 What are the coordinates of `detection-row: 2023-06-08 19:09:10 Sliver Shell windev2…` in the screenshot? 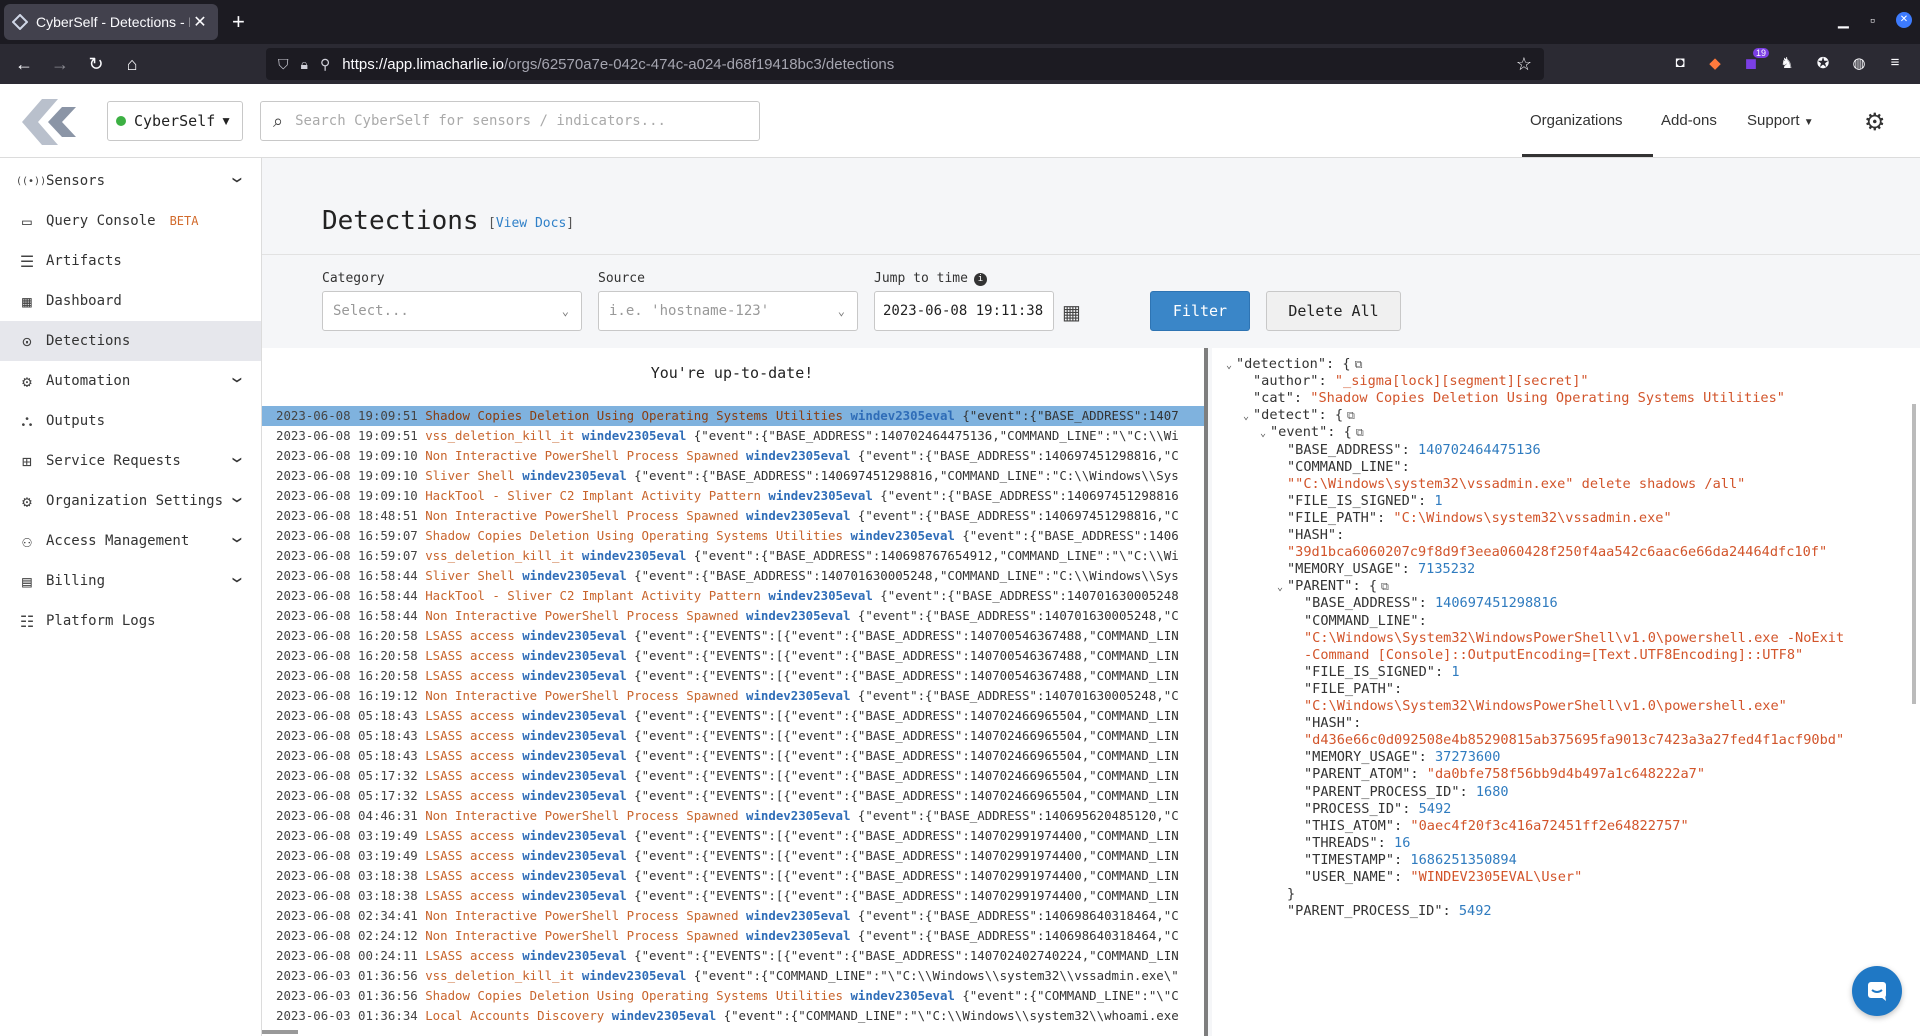 It's located at (733, 476).